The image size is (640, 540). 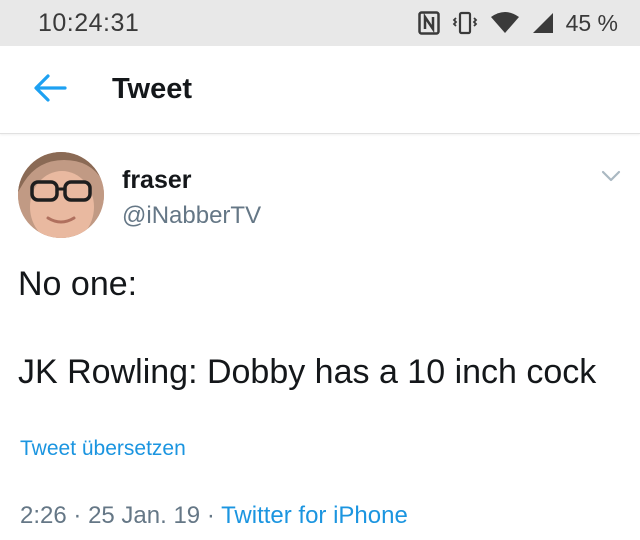 I want to click on wifi-icon, so click(x=505, y=23).